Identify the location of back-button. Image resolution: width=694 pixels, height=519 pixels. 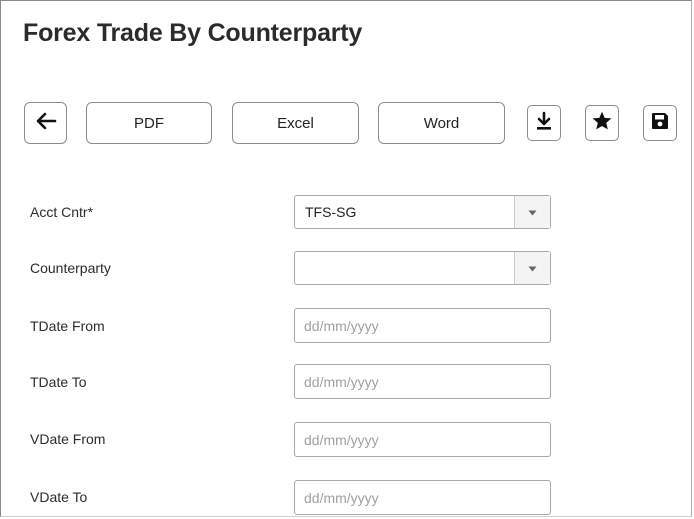
(45, 123).